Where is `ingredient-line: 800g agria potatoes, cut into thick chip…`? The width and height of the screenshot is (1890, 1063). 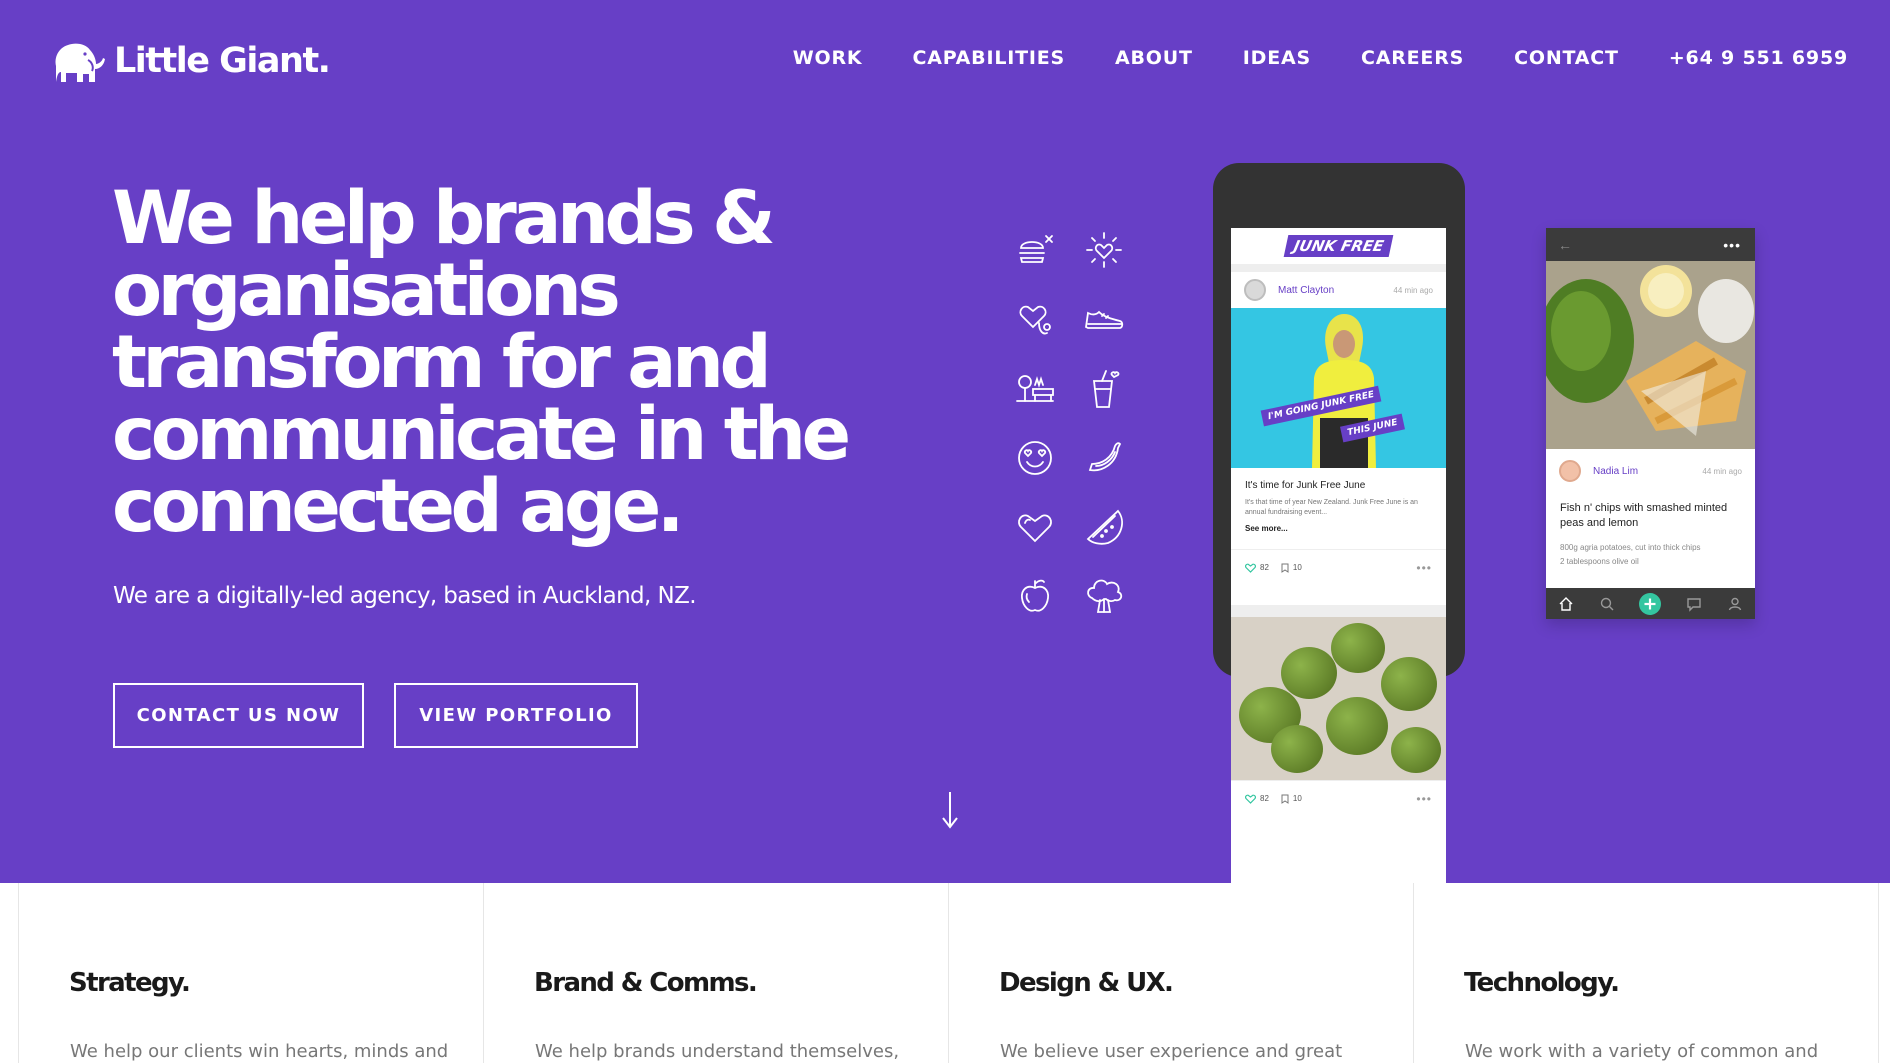 ingredient-line: 800g agria potatoes, cut into thick chip… is located at coordinates (1630, 547).